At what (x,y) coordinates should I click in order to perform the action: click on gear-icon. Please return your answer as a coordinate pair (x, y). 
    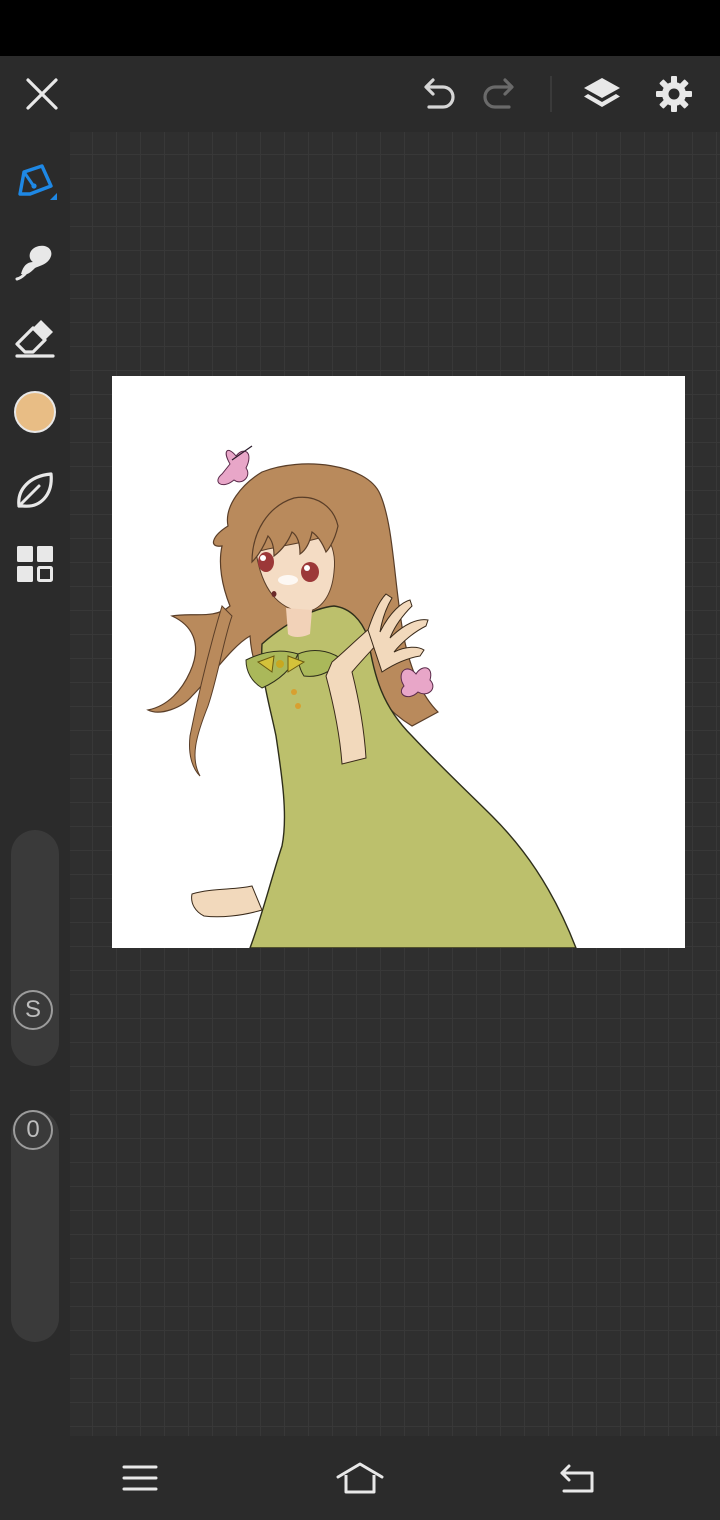
    Looking at the image, I should click on (674, 94).